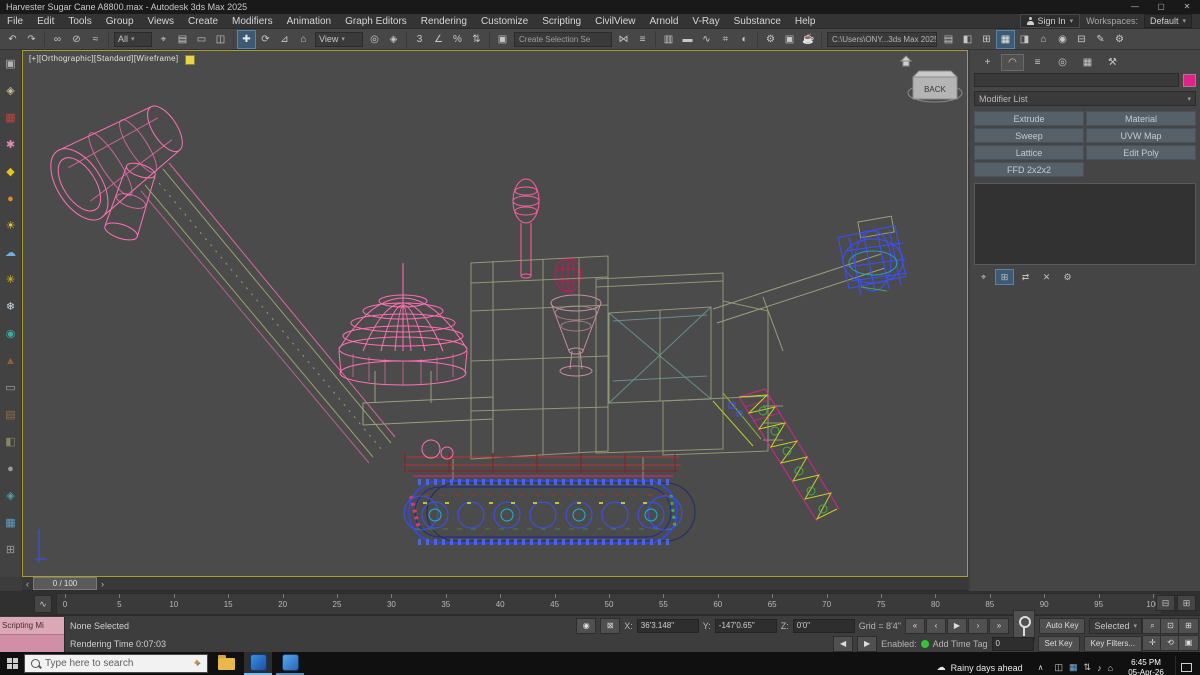 The image size is (1200, 675). Describe the element at coordinates (757, 21) in the screenshot. I see `menu-substance: Substance` at that location.